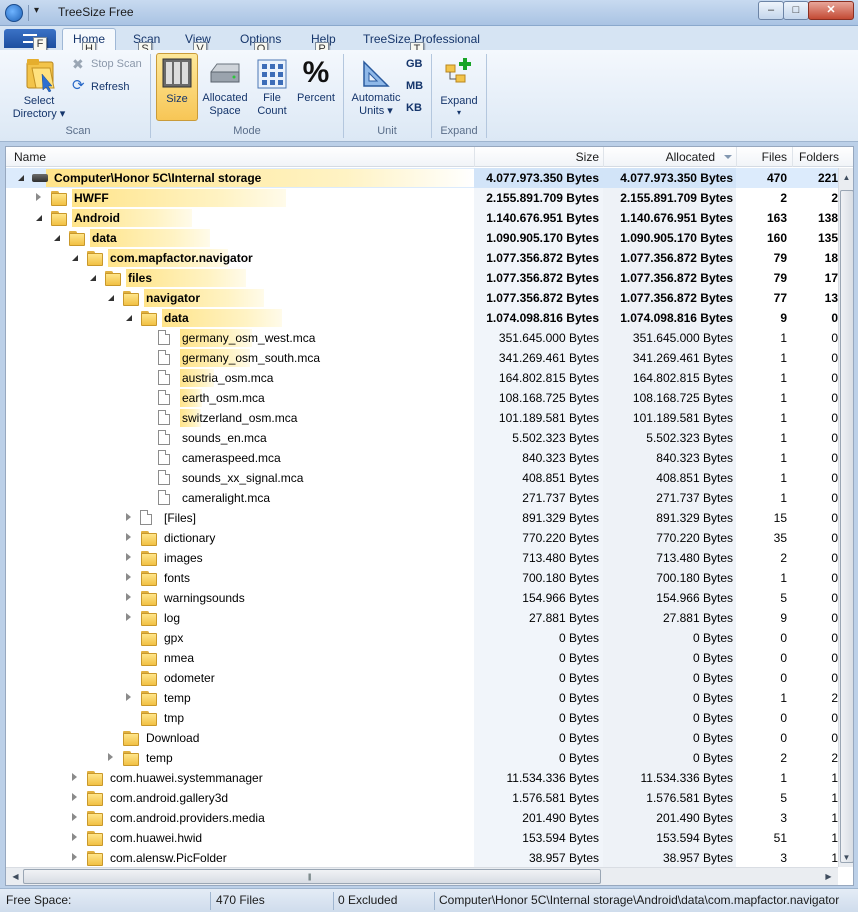  I want to click on unit-mb-button: MB, so click(414, 86).